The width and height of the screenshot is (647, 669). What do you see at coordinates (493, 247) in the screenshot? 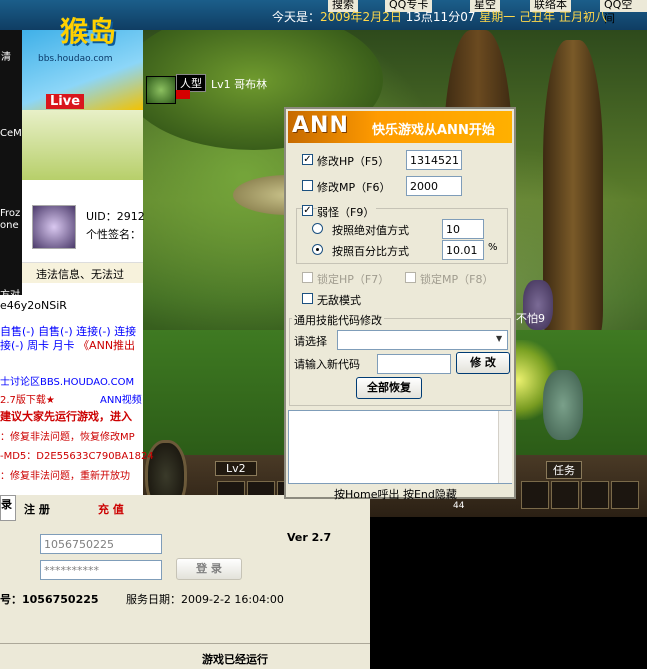
I see `pct-unit: %` at bounding box center [493, 247].